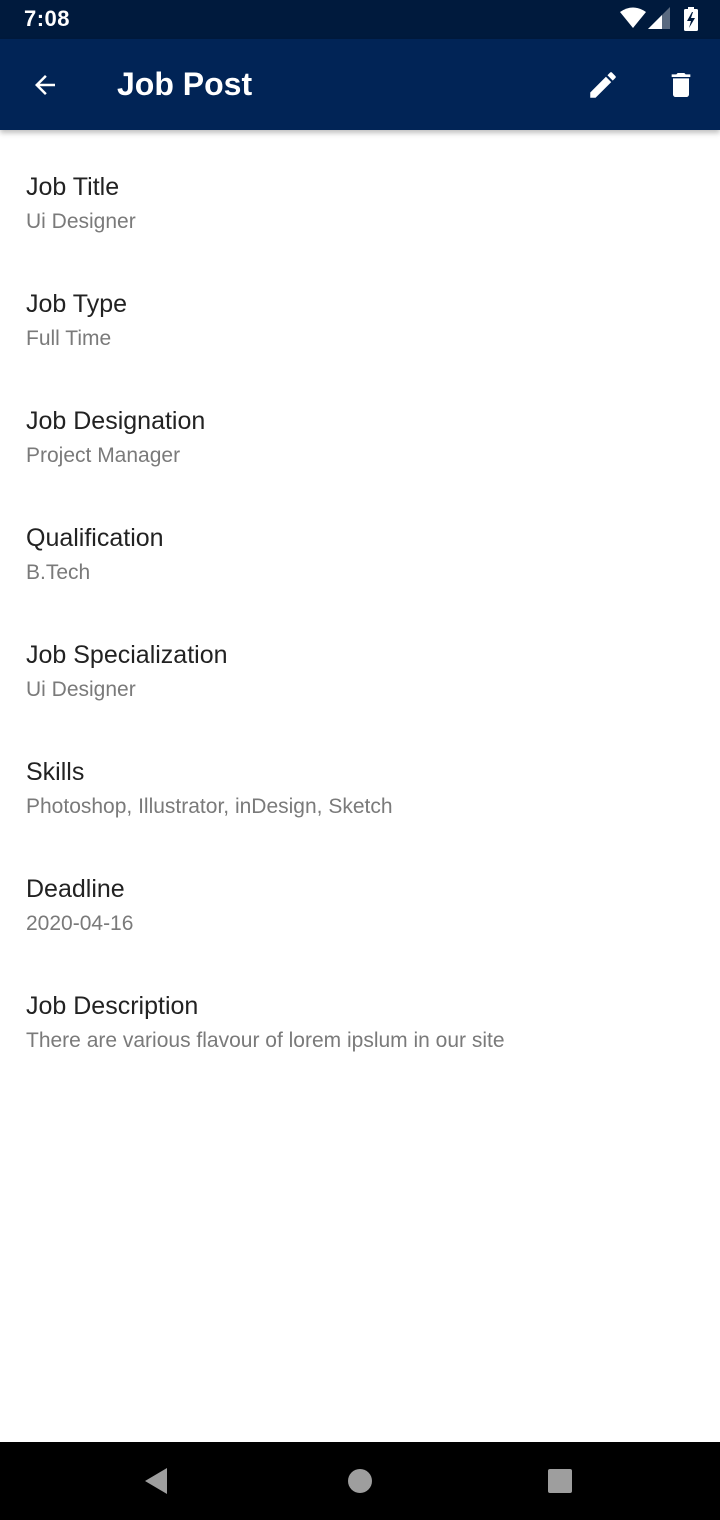  What do you see at coordinates (77, 304) in the screenshot?
I see `field-label: Job Type` at bounding box center [77, 304].